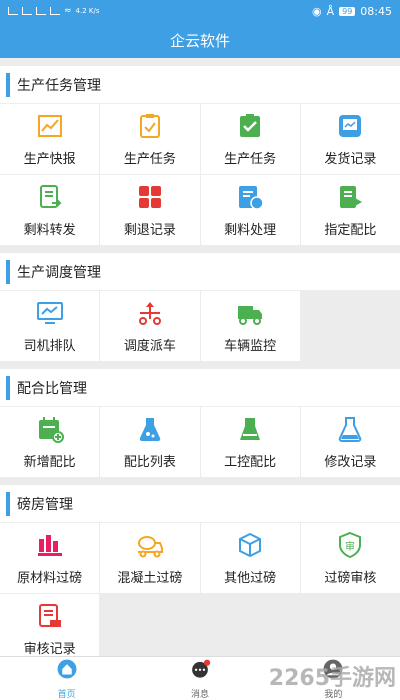  What do you see at coordinates (200, 272) in the screenshot?
I see `section-header: 生产调度管理` at bounding box center [200, 272].